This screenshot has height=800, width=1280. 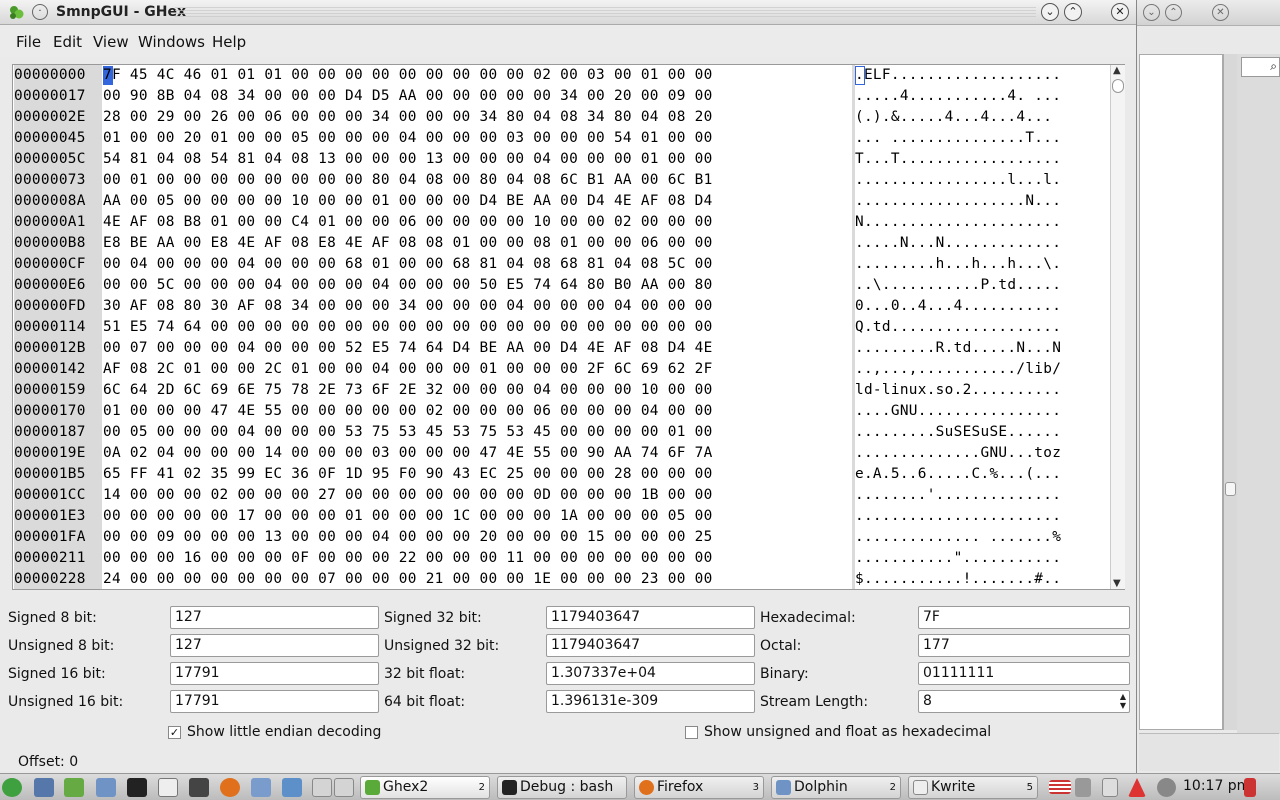 I want to click on volume-icon, so click(x=1083, y=787).